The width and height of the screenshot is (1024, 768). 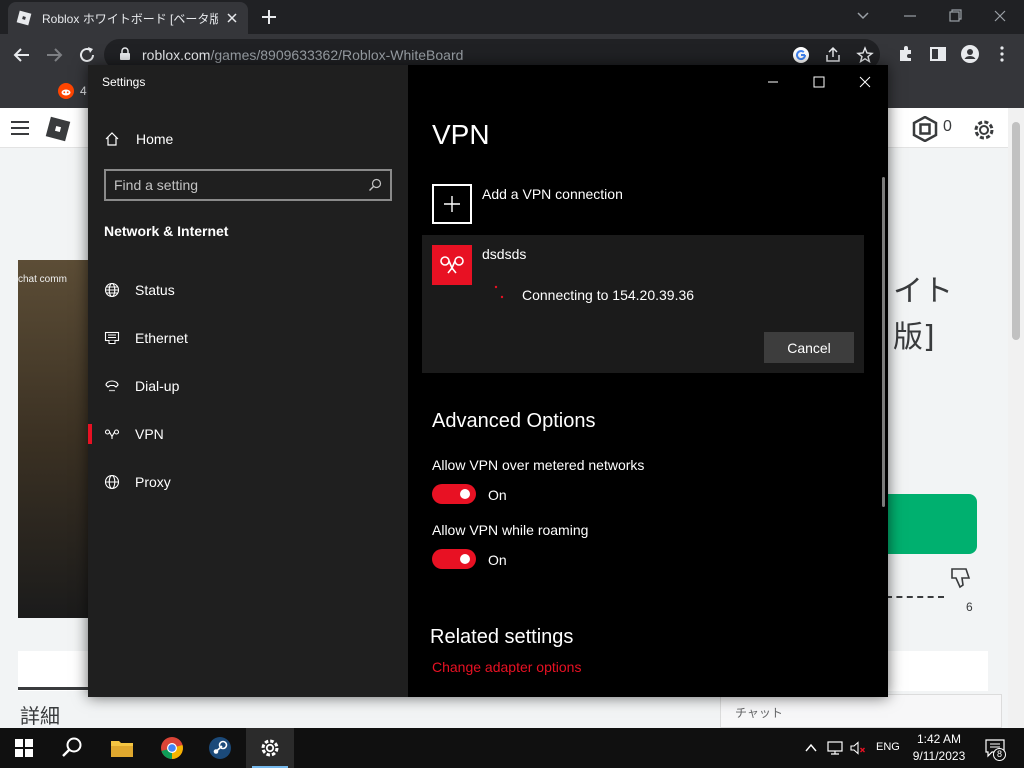 What do you see at coordinates (1002, 54) in the screenshot?
I see `chrome-menu-icon` at bounding box center [1002, 54].